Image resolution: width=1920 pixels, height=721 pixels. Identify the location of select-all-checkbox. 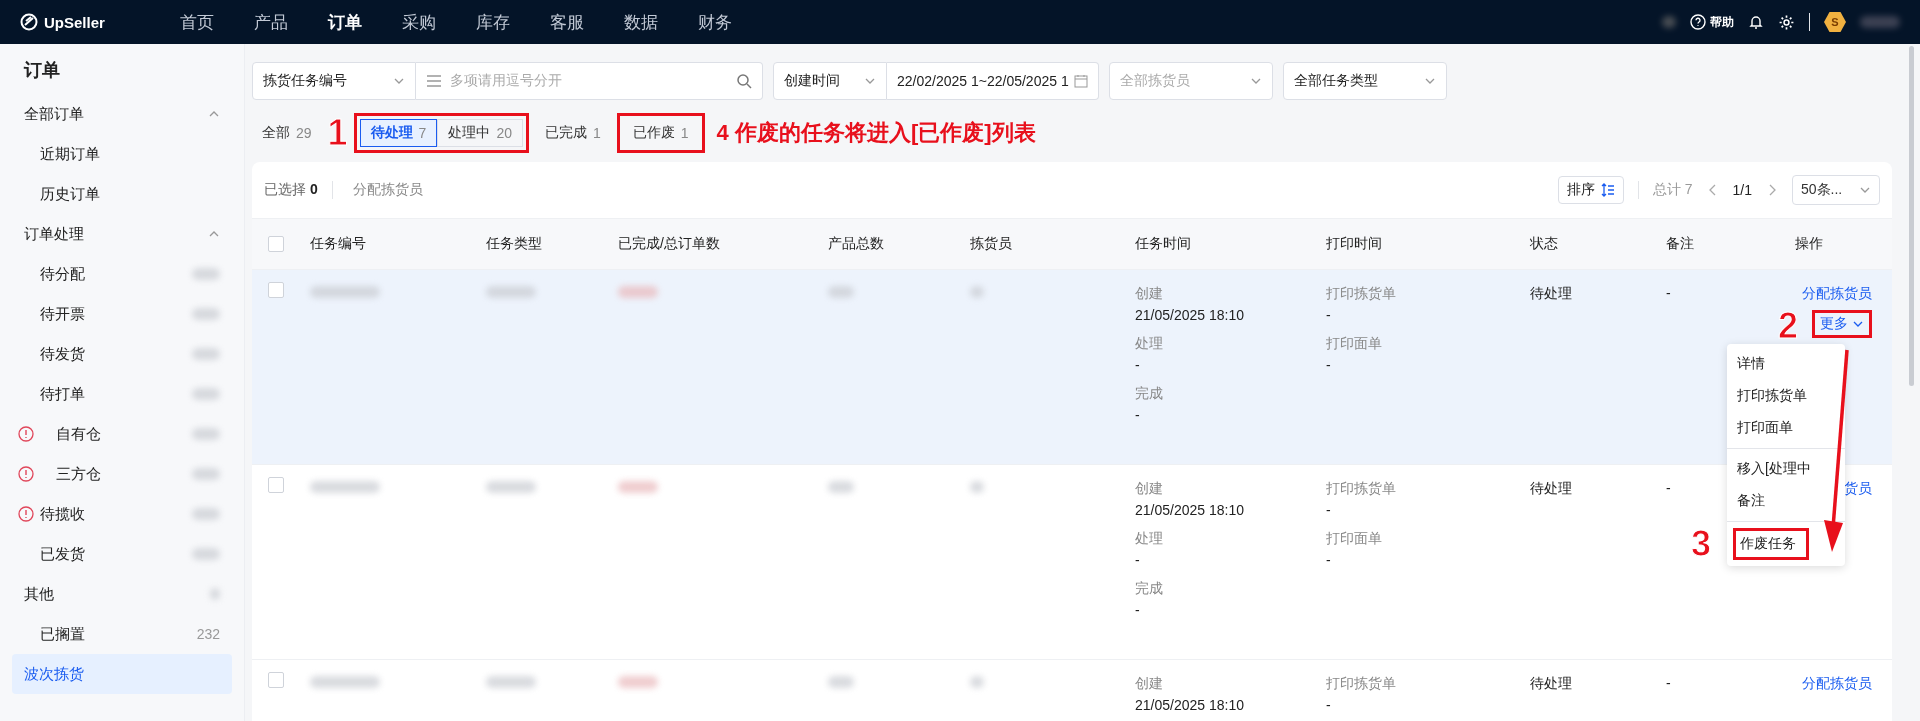
(276, 244).